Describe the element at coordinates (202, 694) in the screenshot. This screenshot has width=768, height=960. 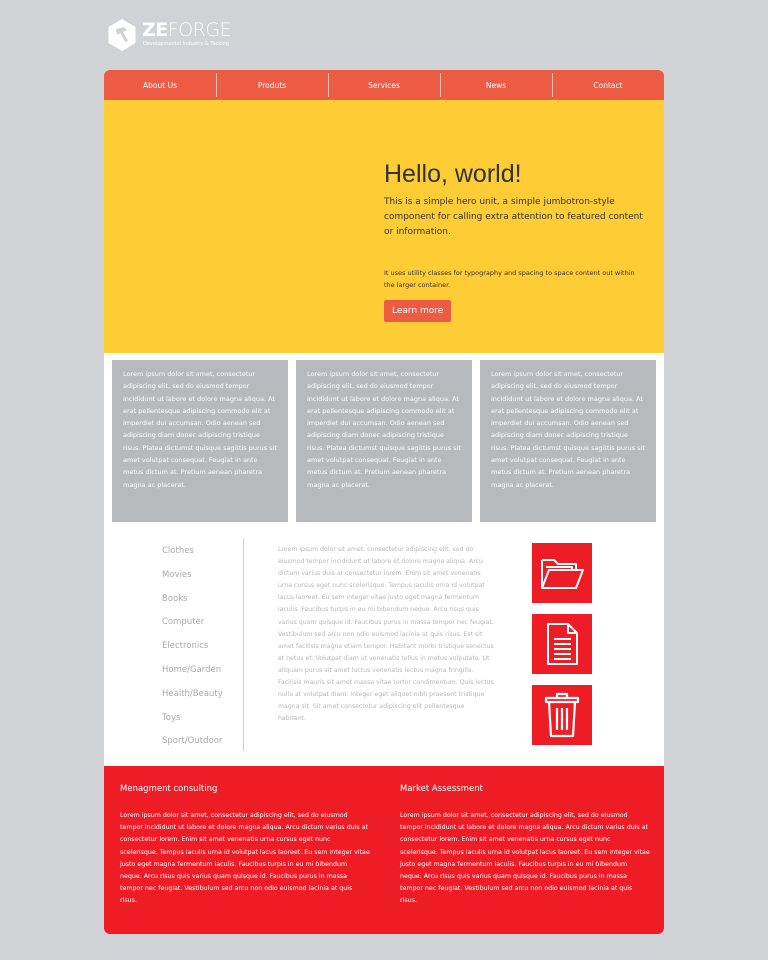
I see `category-item-health-beauty: Health/Beauty` at that location.